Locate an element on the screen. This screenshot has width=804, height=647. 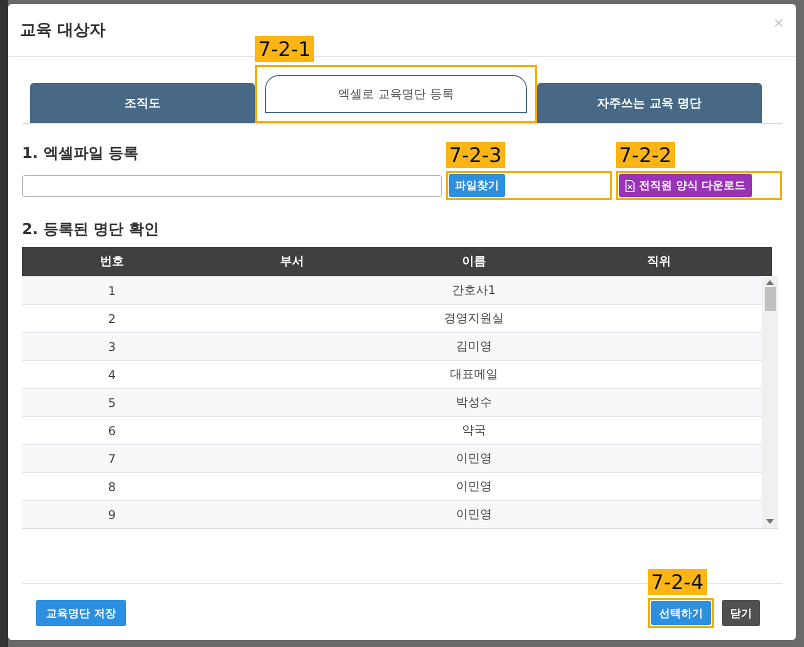
tab: 자주쓰는 교육 명단 is located at coordinates (649, 103).